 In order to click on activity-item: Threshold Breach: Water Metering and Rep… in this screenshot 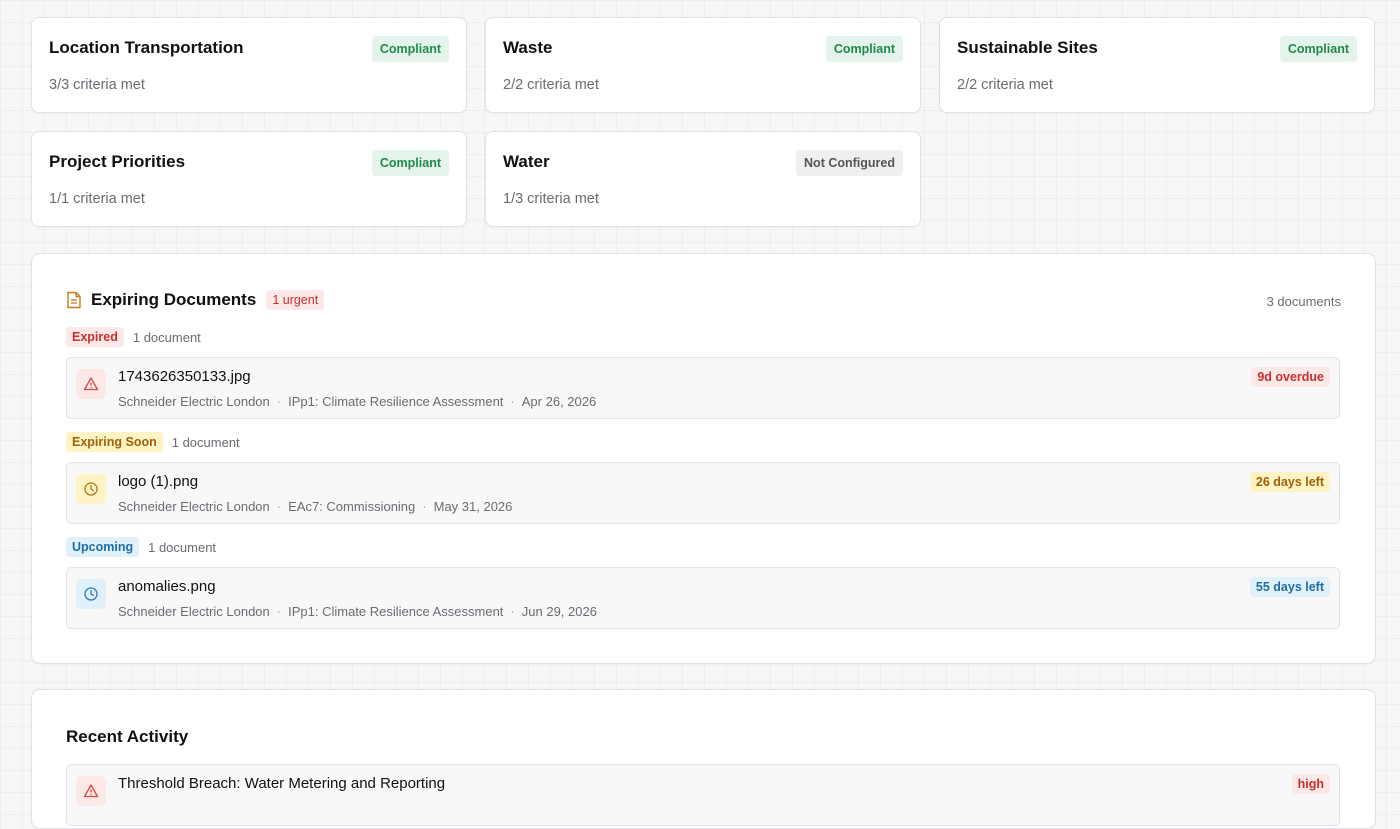, I will do `click(703, 795)`.